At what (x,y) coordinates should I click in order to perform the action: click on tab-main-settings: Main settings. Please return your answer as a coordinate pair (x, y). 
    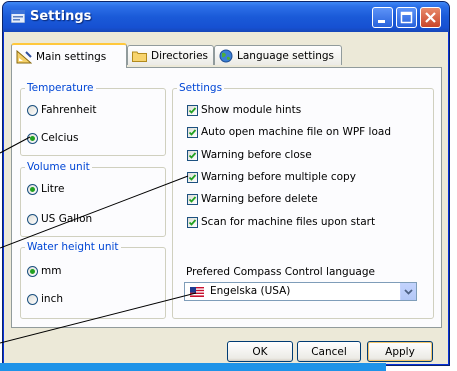
    Looking at the image, I should click on (69, 55).